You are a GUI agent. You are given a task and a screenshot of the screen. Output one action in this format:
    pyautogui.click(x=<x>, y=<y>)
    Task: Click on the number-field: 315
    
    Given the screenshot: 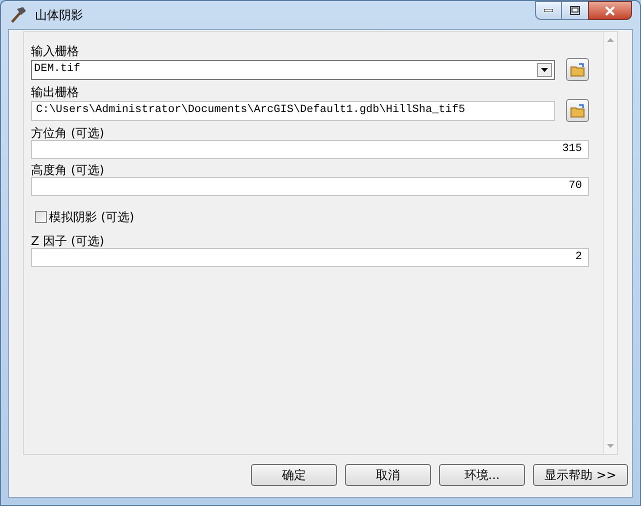 What is the action you would take?
    pyautogui.click(x=310, y=149)
    